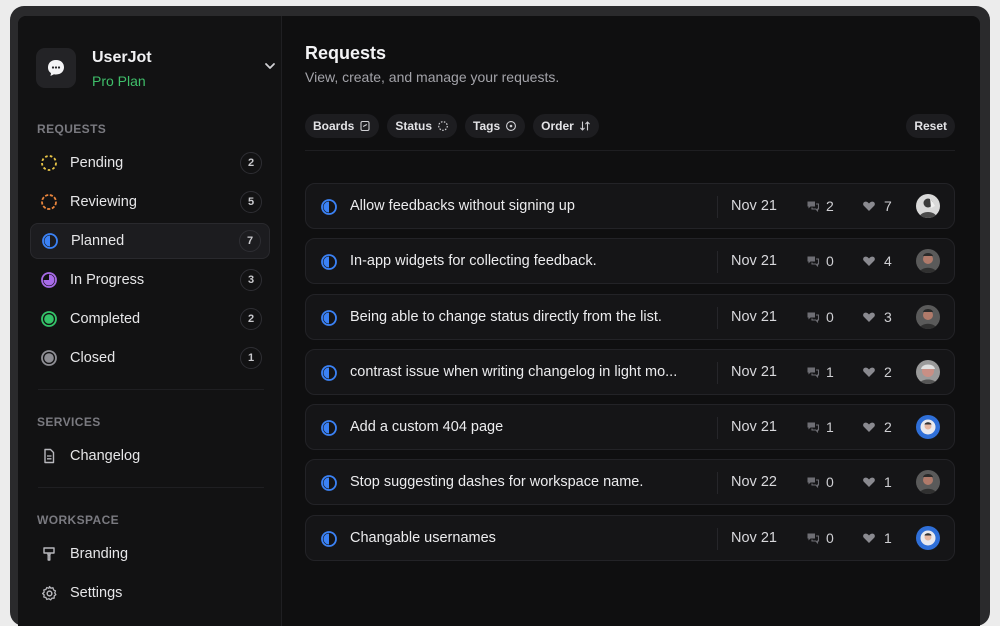  What do you see at coordinates (443, 126) in the screenshot?
I see `loader-icon` at bounding box center [443, 126].